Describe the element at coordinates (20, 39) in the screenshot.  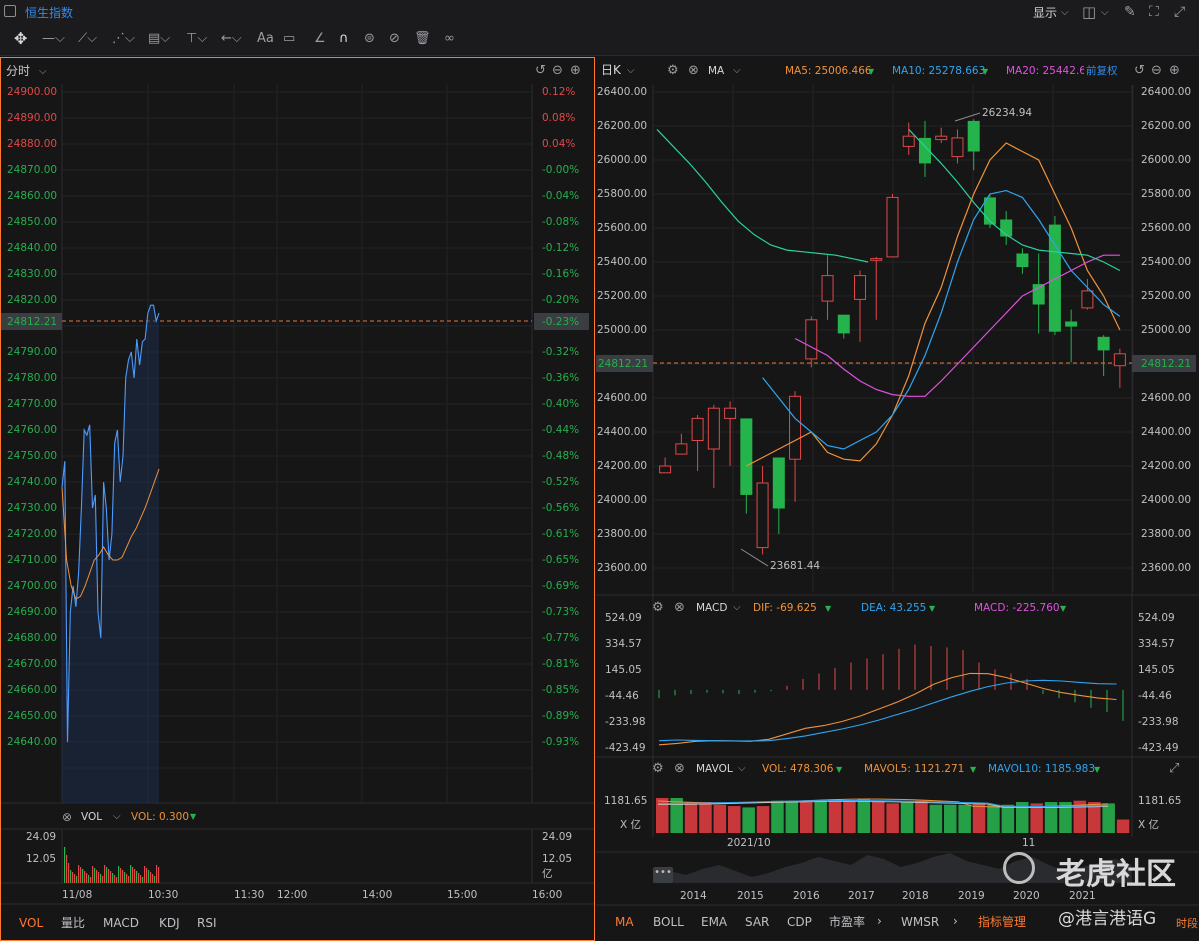
I see `crosshair-move-icon: ✥` at that location.